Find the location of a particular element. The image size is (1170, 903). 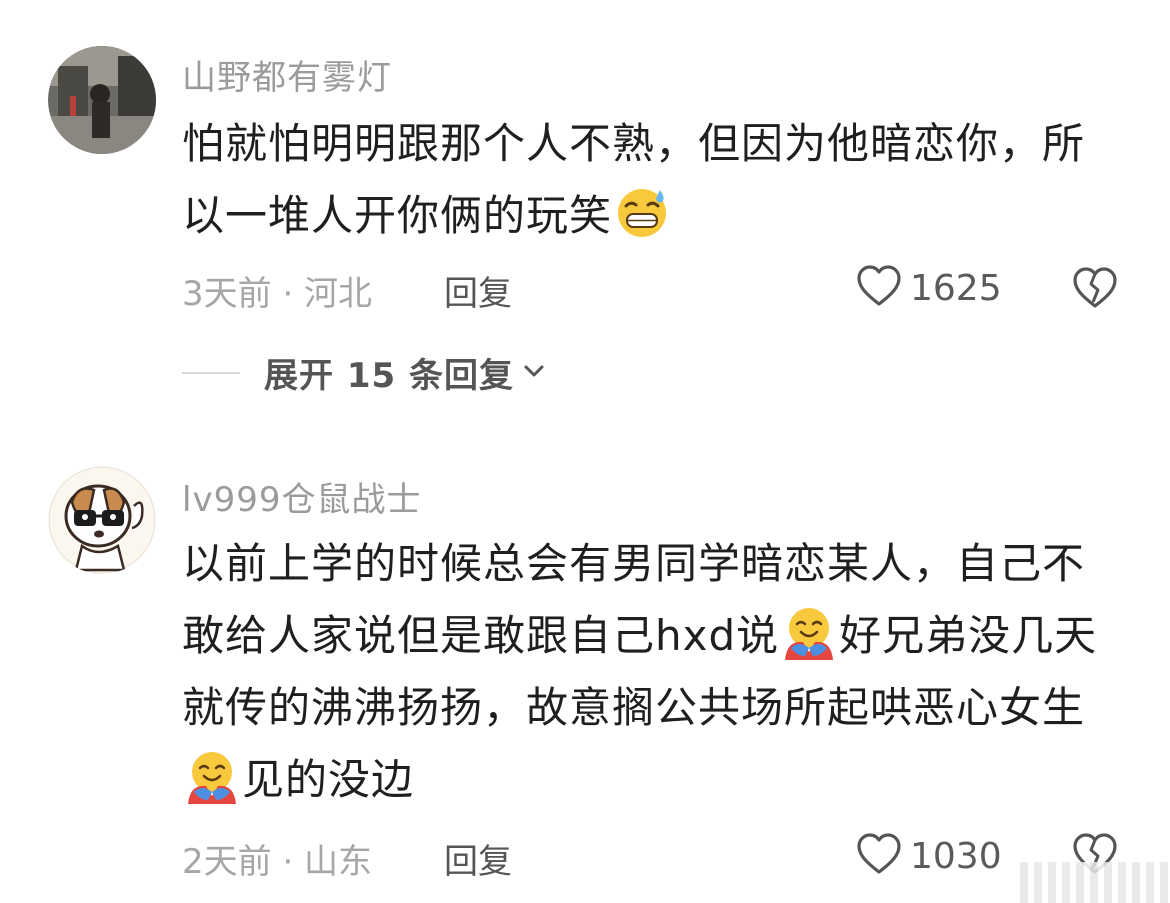

time-location: 3天前 · 河北 is located at coordinates (277, 294).